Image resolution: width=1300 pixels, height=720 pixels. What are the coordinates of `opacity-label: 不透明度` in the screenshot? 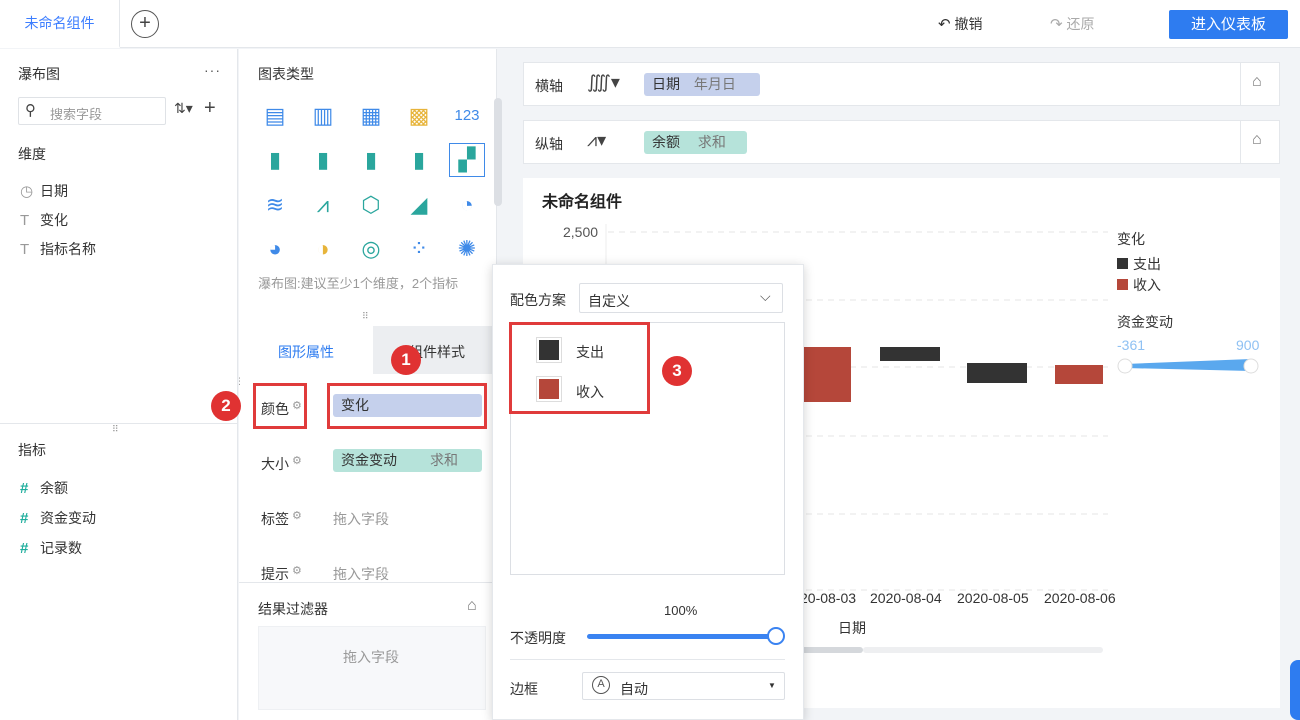 It's located at (538, 638).